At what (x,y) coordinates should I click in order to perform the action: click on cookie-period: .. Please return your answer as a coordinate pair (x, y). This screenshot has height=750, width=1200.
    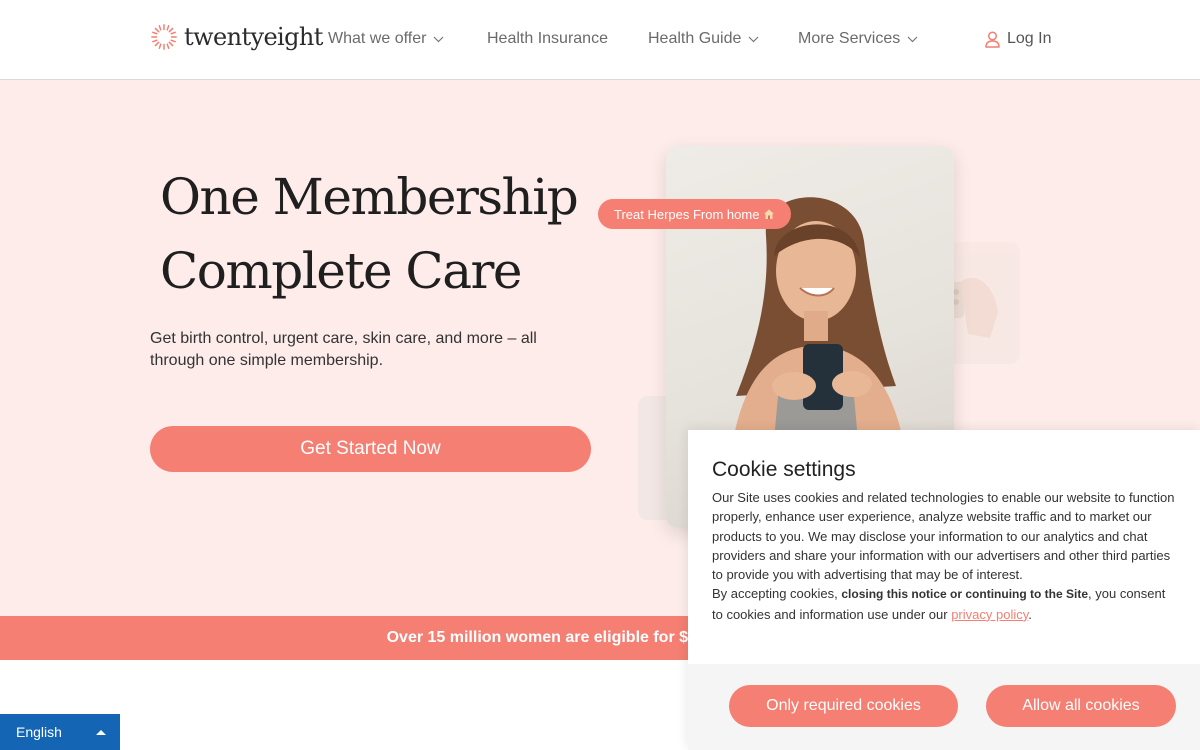
    Looking at the image, I should click on (1030, 614).